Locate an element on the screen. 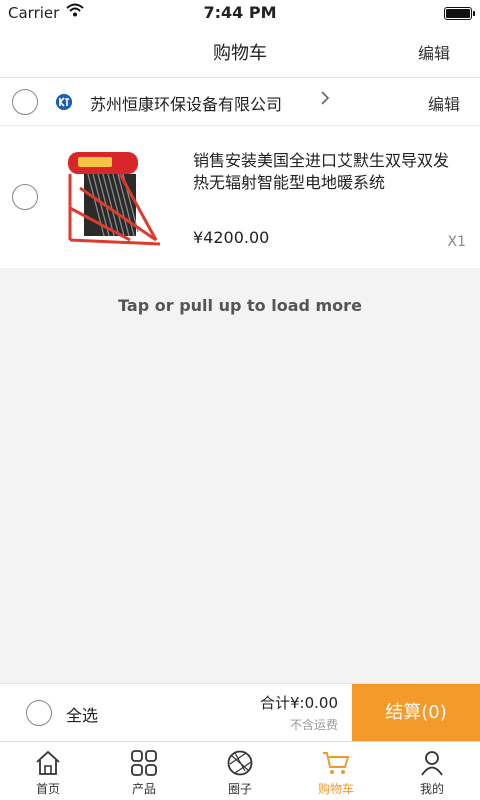  shop-header-row: 苏州恒康环保设备有限公司 编辑 is located at coordinates (240, 102).